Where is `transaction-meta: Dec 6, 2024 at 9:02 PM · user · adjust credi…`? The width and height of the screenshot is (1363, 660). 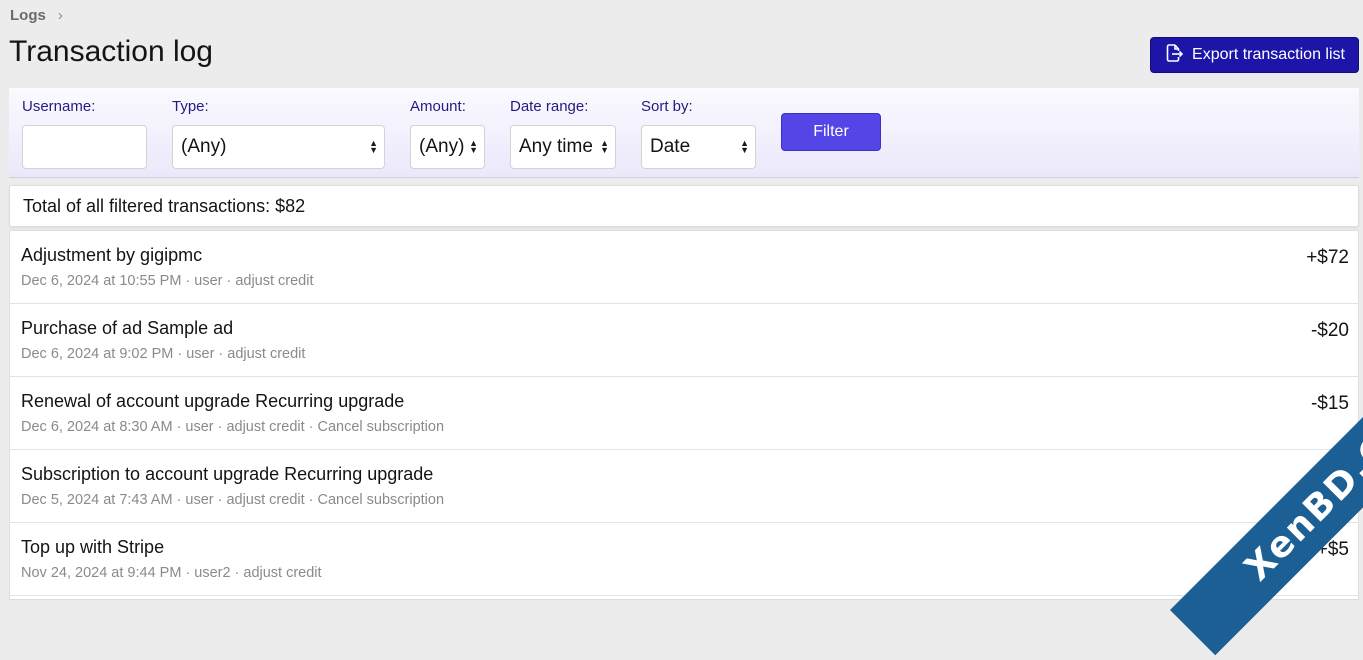
transaction-meta: Dec 6, 2024 at 9:02 PM · user · adjust credi… is located at coordinates (163, 354).